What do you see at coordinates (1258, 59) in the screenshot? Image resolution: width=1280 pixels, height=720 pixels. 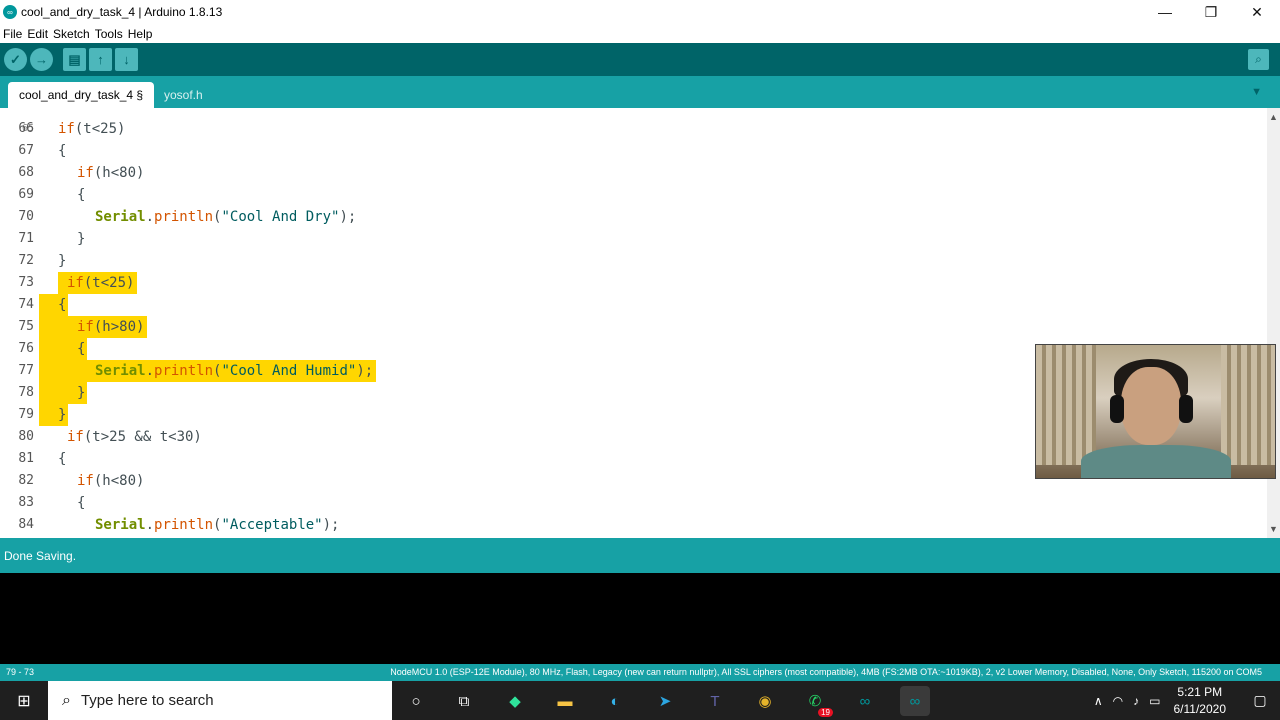 I see `serial-monitor-button: ⌕` at bounding box center [1258, 59].